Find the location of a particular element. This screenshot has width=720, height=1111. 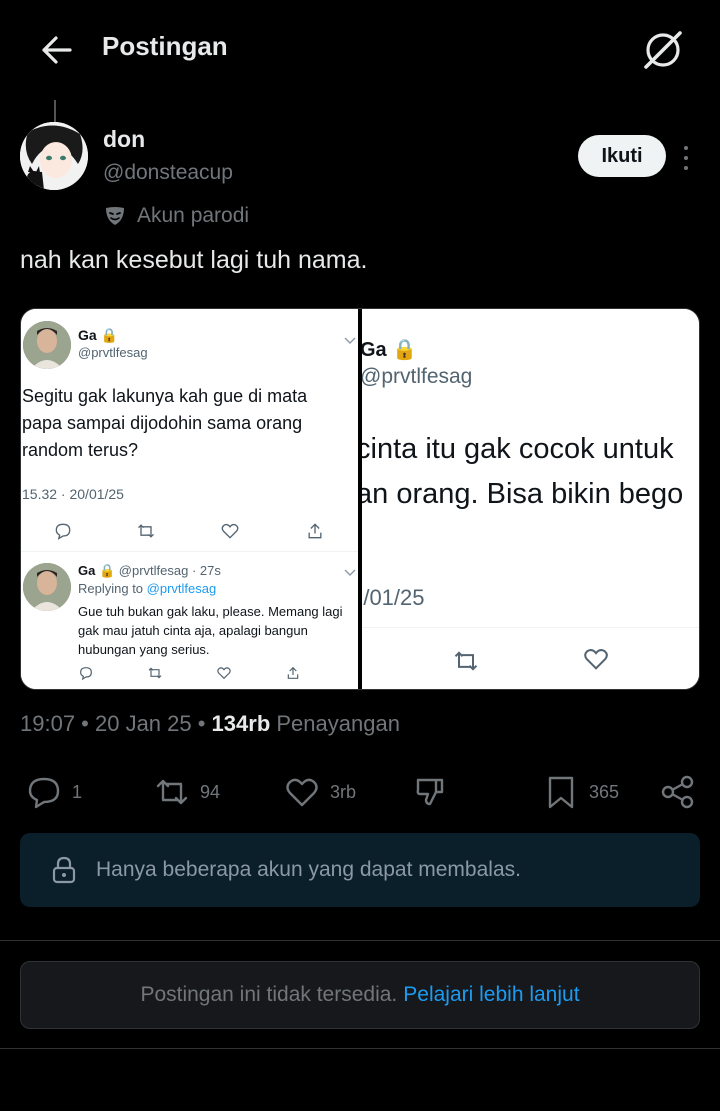

downvote-button is located at coordinates (430, 792).